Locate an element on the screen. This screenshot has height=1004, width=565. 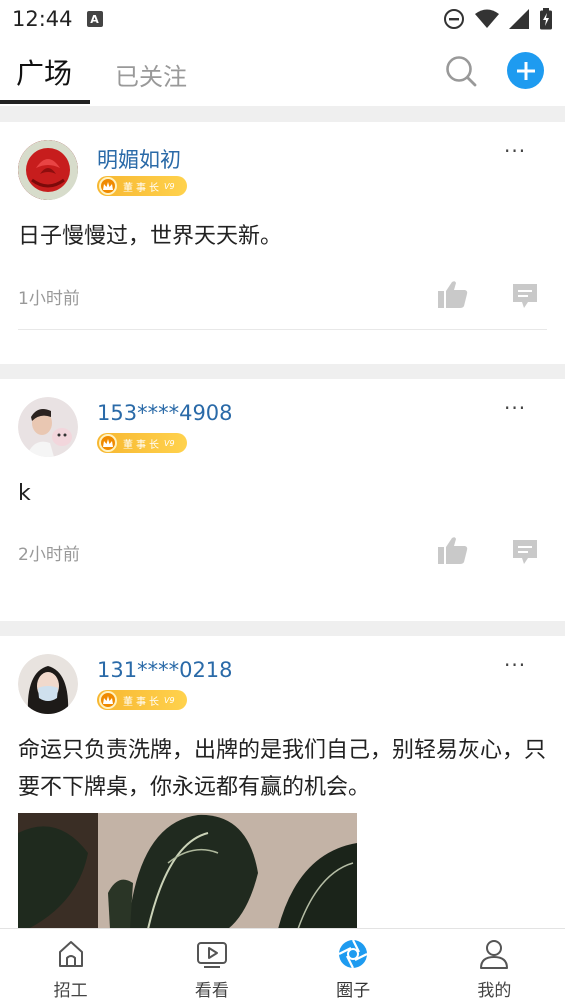
do-not-disturb-icon is located at coordinates (454, 19).